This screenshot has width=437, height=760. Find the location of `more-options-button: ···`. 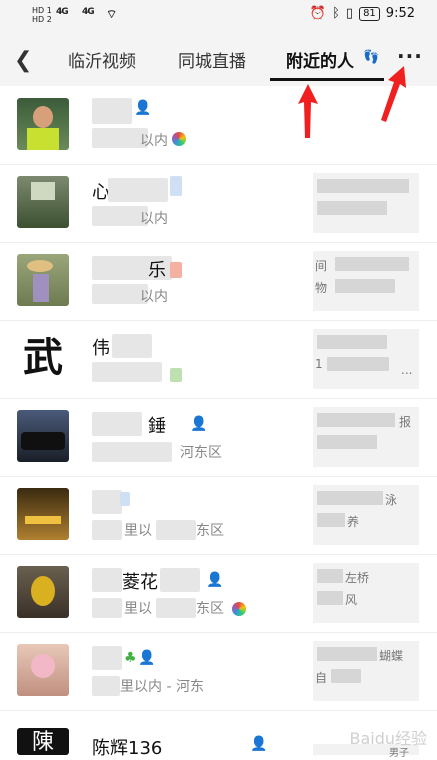

more-options-button: ··· is located at coordinates (410, 56).